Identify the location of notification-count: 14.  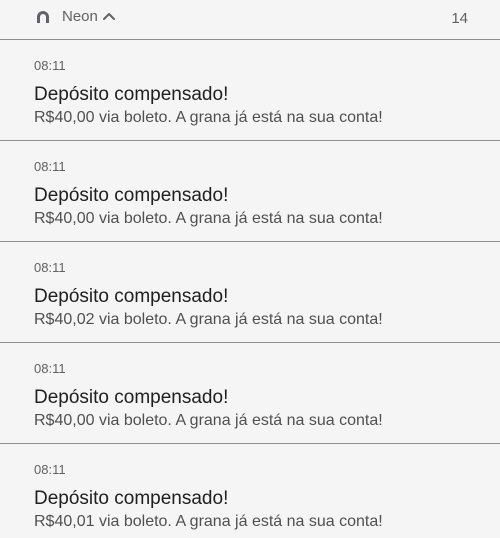
(459, 18).